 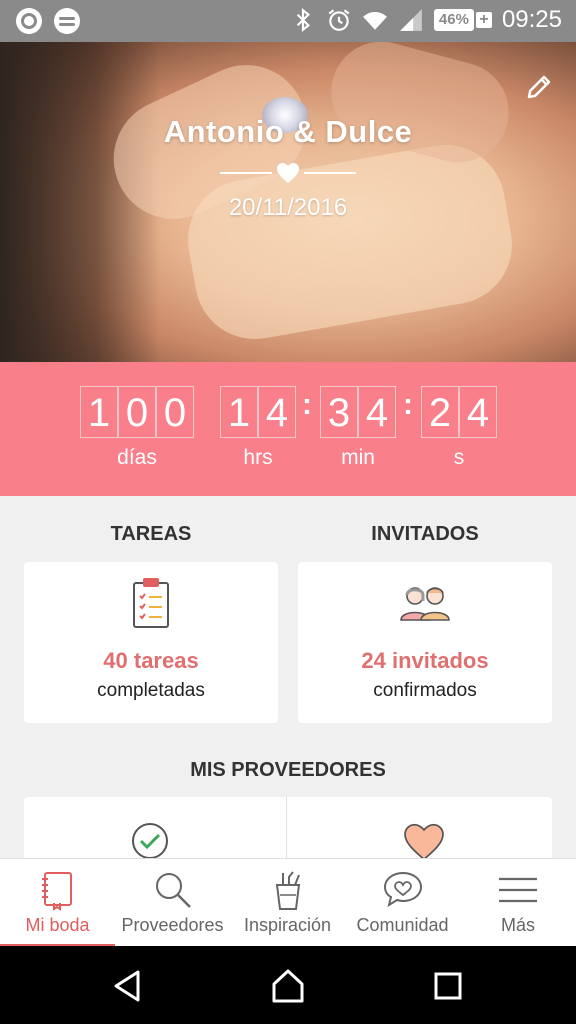 I want to click on nav-item-comunidad: Comunidad, so click(x=402, y=903).